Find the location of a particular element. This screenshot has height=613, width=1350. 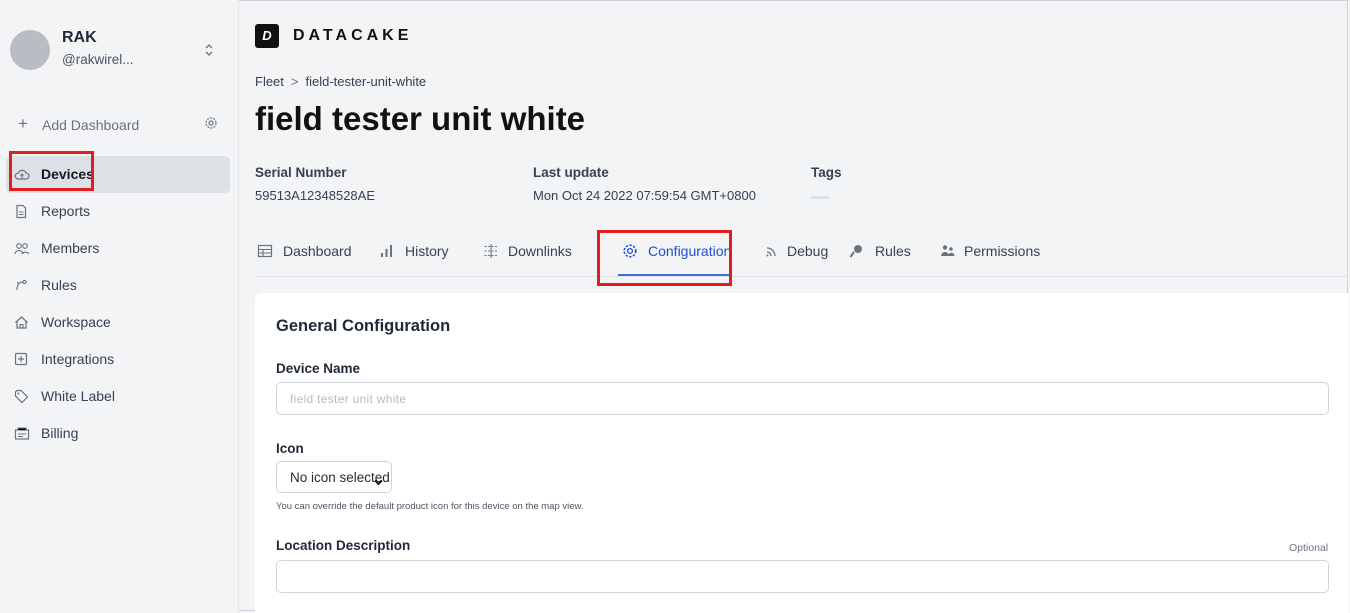

sidebar-item-label: Integrations is located at coordinates (78, 359).